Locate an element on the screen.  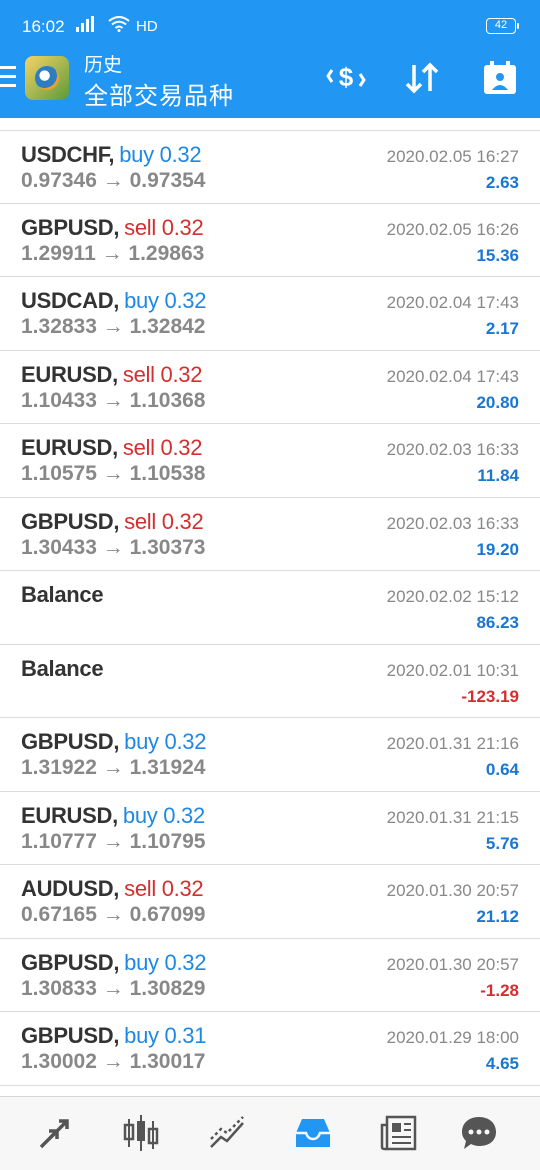
balance-amount: -123.19 is located at coordinates (490, 696).